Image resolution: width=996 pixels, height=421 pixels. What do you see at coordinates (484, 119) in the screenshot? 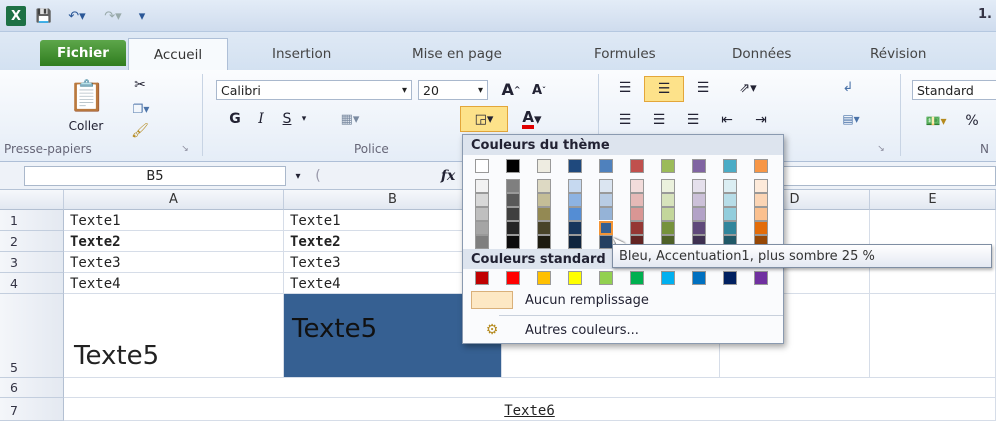
I see `fill-color-button: ◲▾` at bounding box center [484, 119].